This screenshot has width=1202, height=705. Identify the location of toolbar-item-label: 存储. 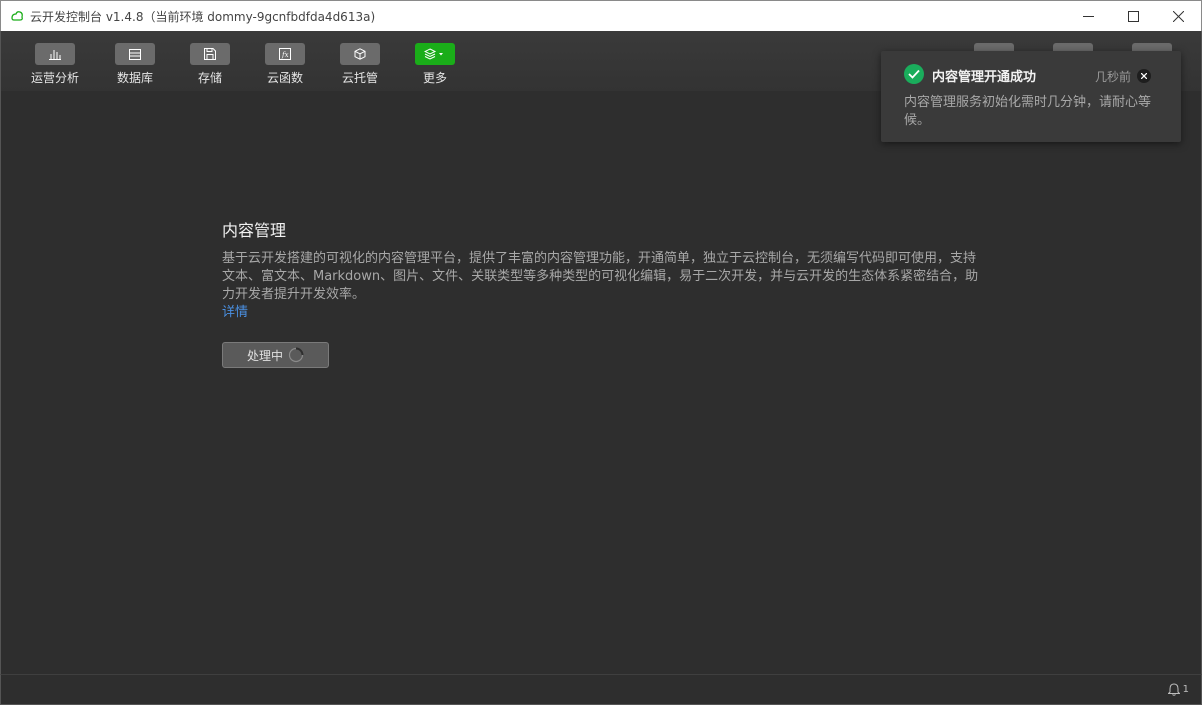
(209, 78).